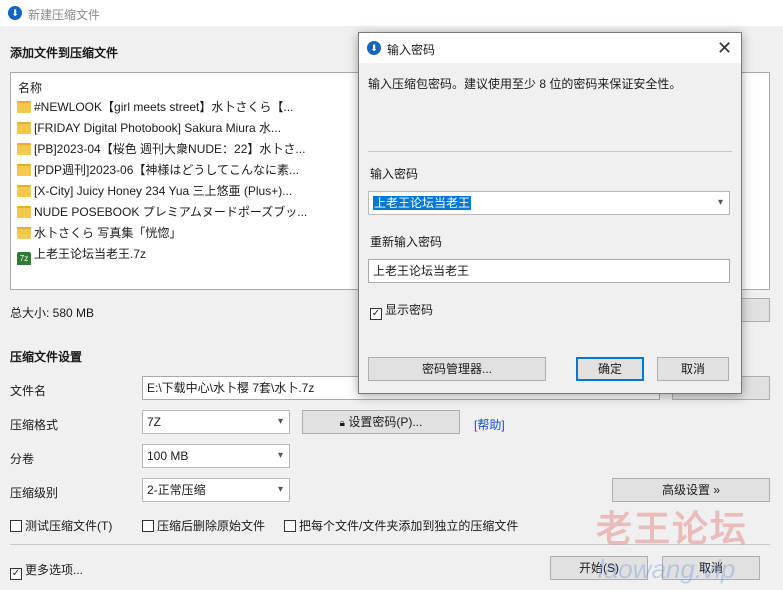 Image resolution: width=783 pixels, height=590 pixels. I want to click on archive-7z-icon: 7z, so click(24, 258).